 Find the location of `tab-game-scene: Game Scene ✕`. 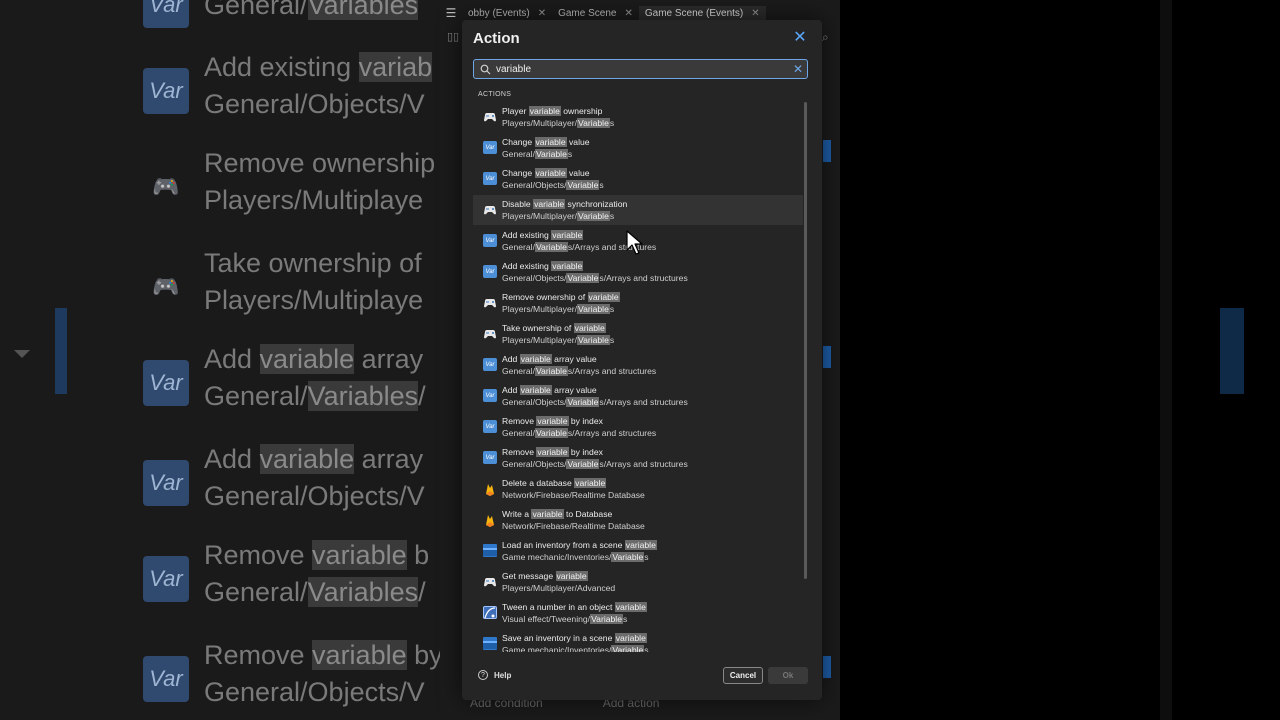

tab-game-scene: Game Scene ✕ is located at coordinates (595, 13).